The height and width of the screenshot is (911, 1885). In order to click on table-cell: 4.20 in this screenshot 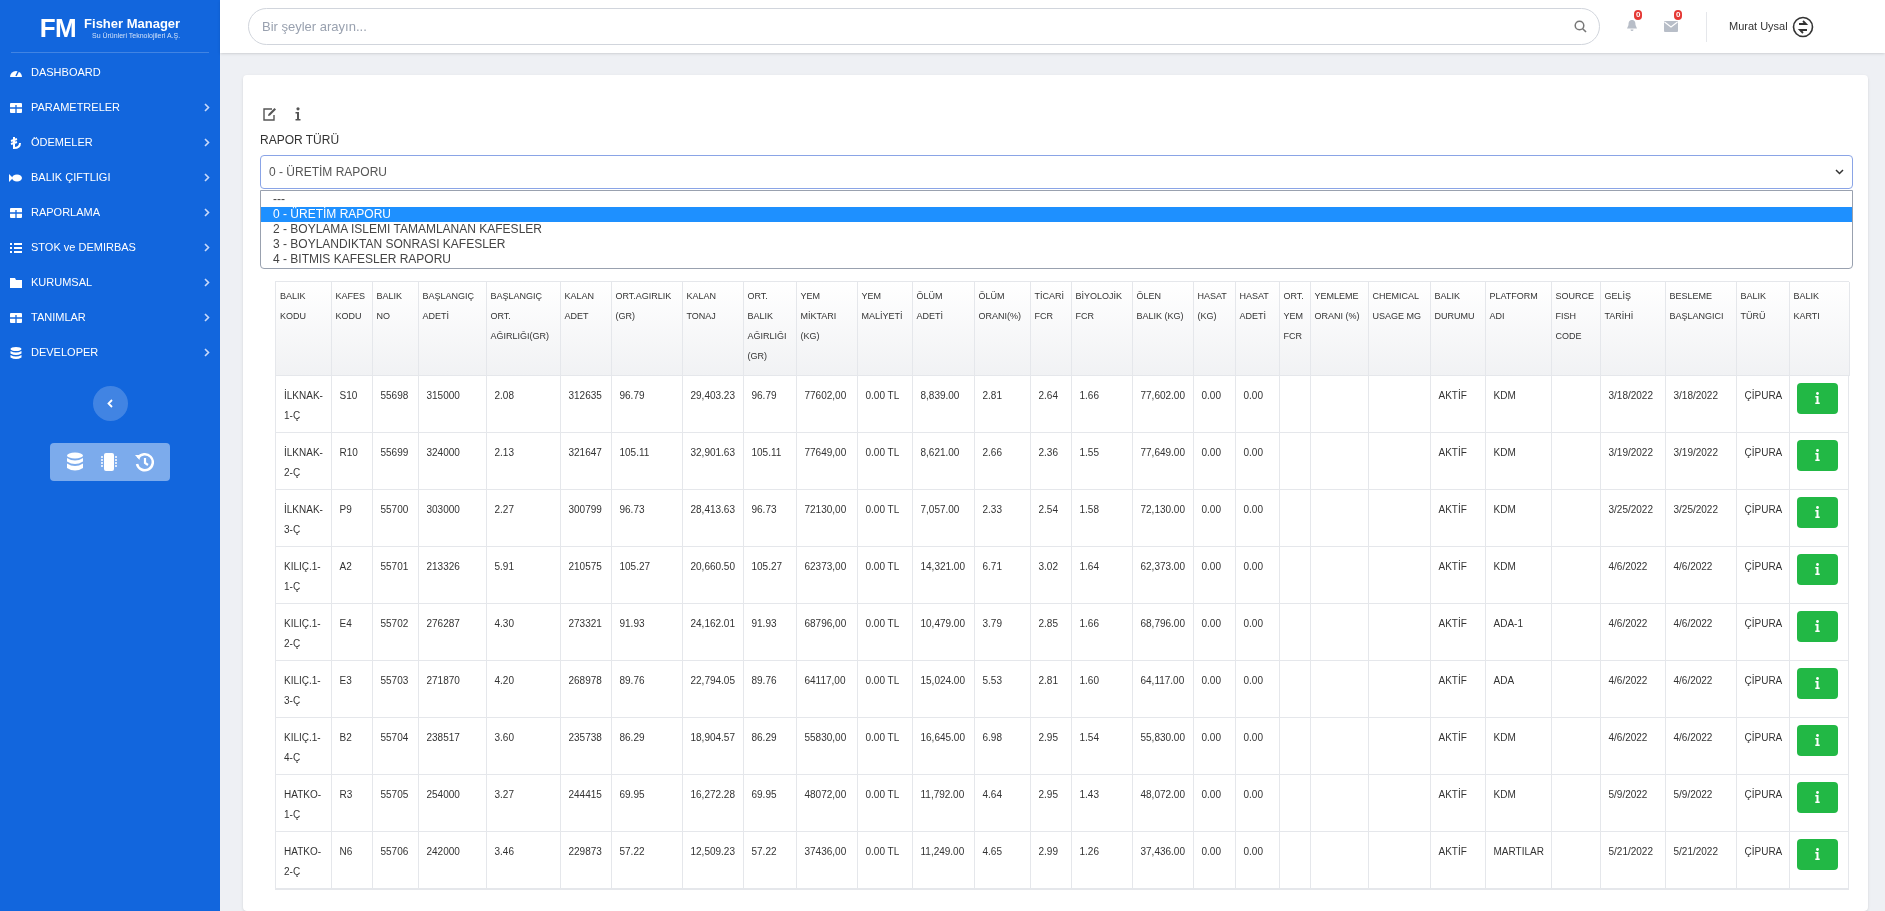, I will do `click(504, 680)`.